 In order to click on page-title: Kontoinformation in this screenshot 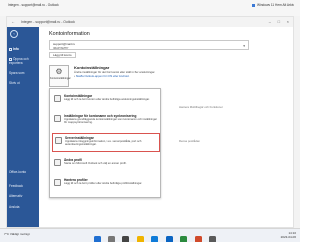, I will do `click(69, 34)`.